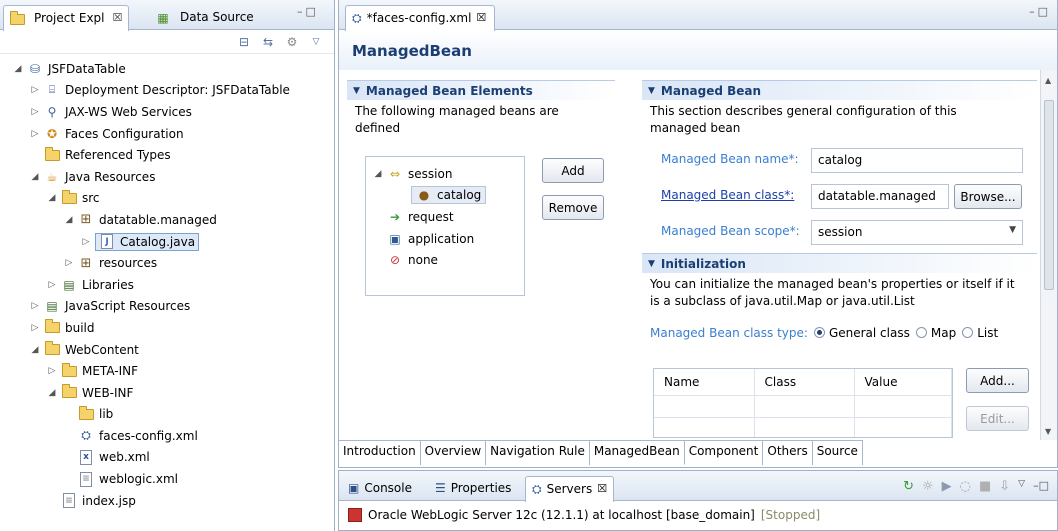 The height and width of the screenshot is (531, 1058). Describe the element at coordinates (124, 133) in the screenshot. I see `tree-item-label: Faces Configuration` at that location.